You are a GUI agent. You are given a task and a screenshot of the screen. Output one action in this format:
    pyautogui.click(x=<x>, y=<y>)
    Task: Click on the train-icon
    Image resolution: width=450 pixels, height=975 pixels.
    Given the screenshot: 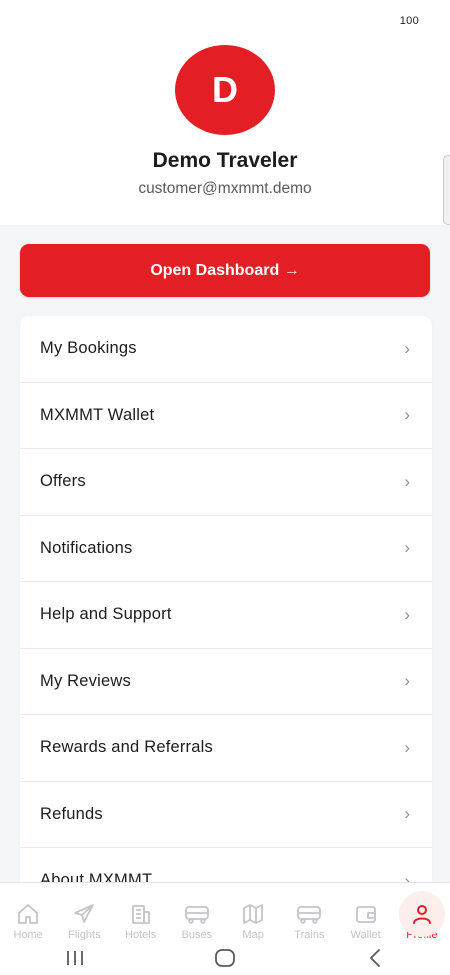 What is the action you would take?
    pyautogui.click(x=309, y=914)
    